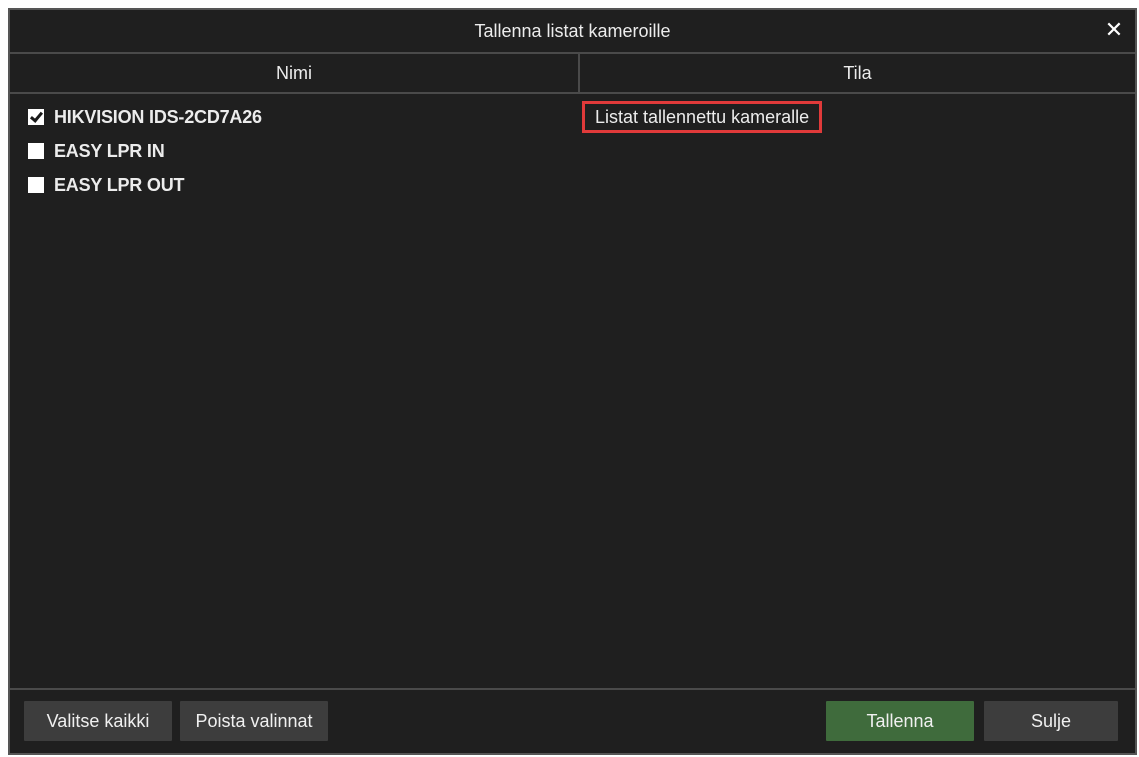 The width and height of the screenshot is (1139, 757). I want to click on dialog-titlebar: Tallenna listat kameroille ✕, so click(572, 32).